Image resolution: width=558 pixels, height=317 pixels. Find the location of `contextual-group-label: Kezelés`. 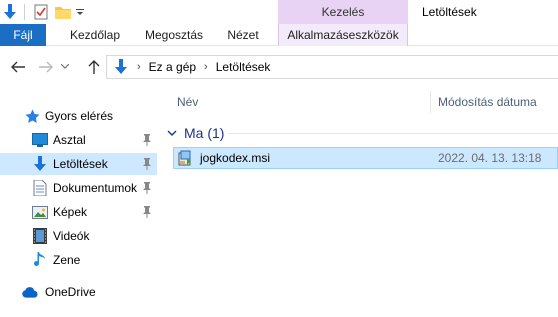

contextual-group-label: Kezelés is located at coordinates (343, 12).